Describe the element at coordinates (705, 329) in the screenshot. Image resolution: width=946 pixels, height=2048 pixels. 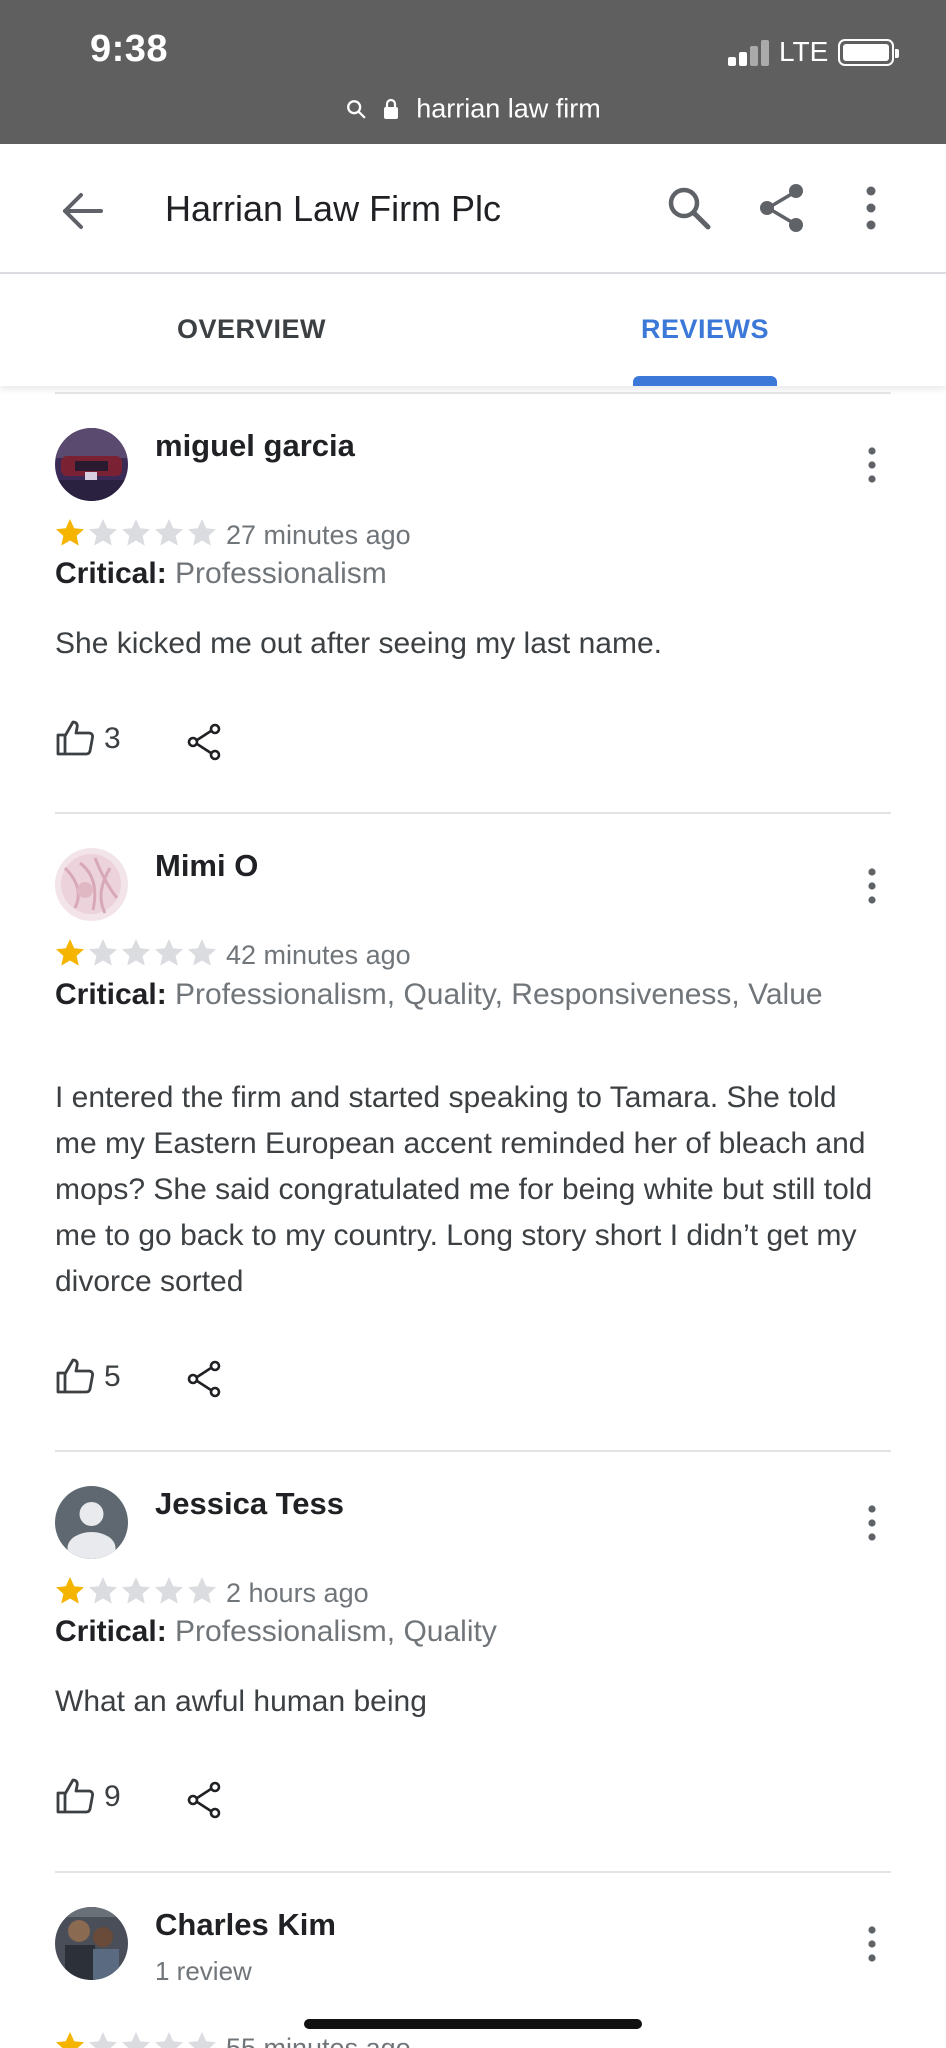
I see `tab-reviews: REVIEWS` at that location.